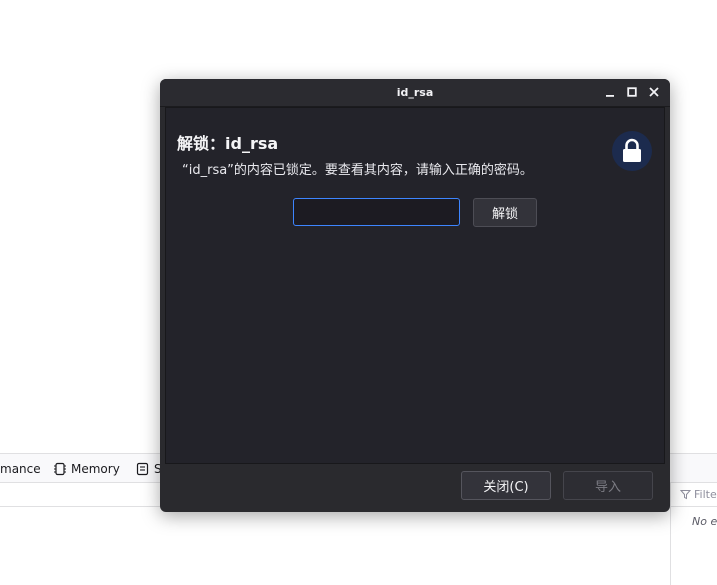 Image resolution: width=717 pixels, height=585 pixels. I want to click on filter-placeholder: Filte, so click(705, 494).